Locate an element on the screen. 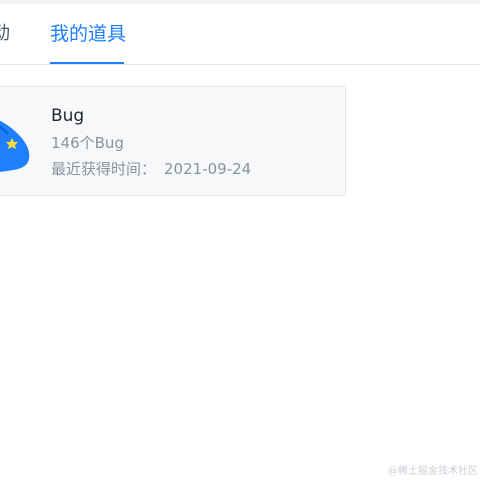 Image resolution: width=480 pixels, height=480 pixels. prop-name: Bug is located at coordinates (68, 116).